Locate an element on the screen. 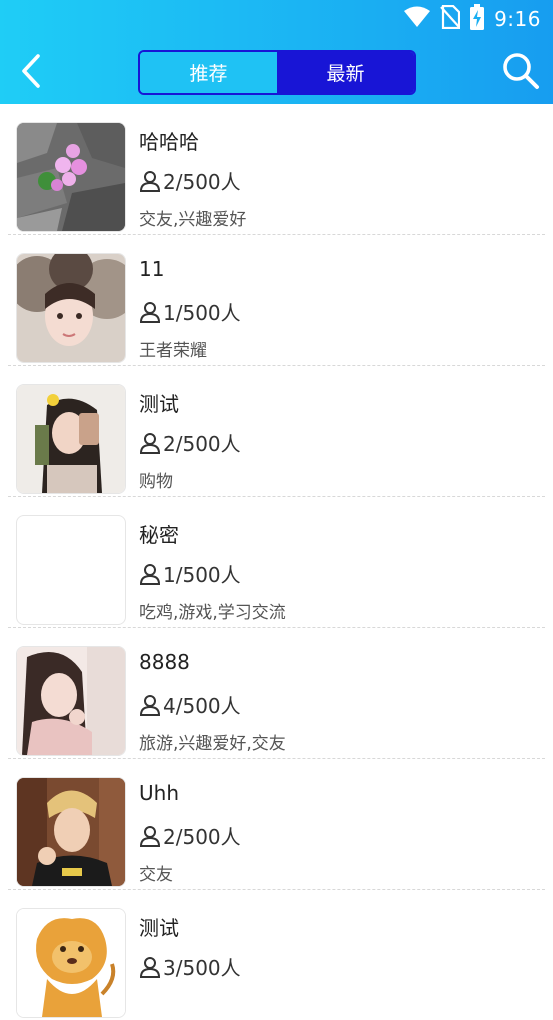 Image resolution: width=553 pixels, height=1020 pixels. nav-bar: 推荐 最新 is located at coordinates (276, 71).